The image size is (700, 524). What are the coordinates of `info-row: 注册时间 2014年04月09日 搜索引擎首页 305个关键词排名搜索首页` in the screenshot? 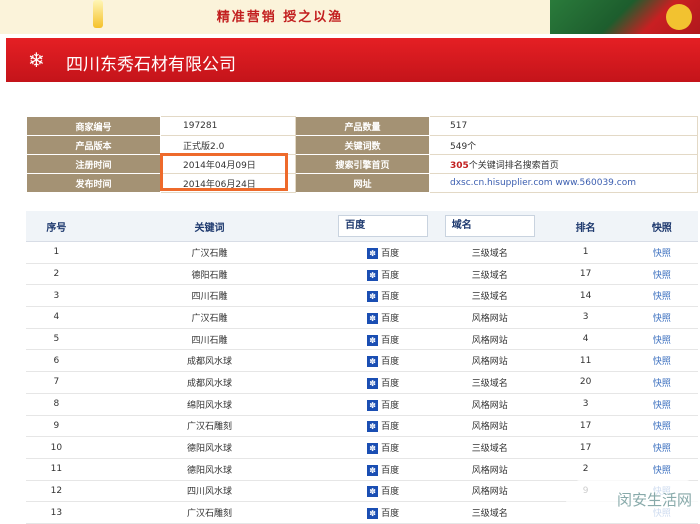 It's located at (362, 164).